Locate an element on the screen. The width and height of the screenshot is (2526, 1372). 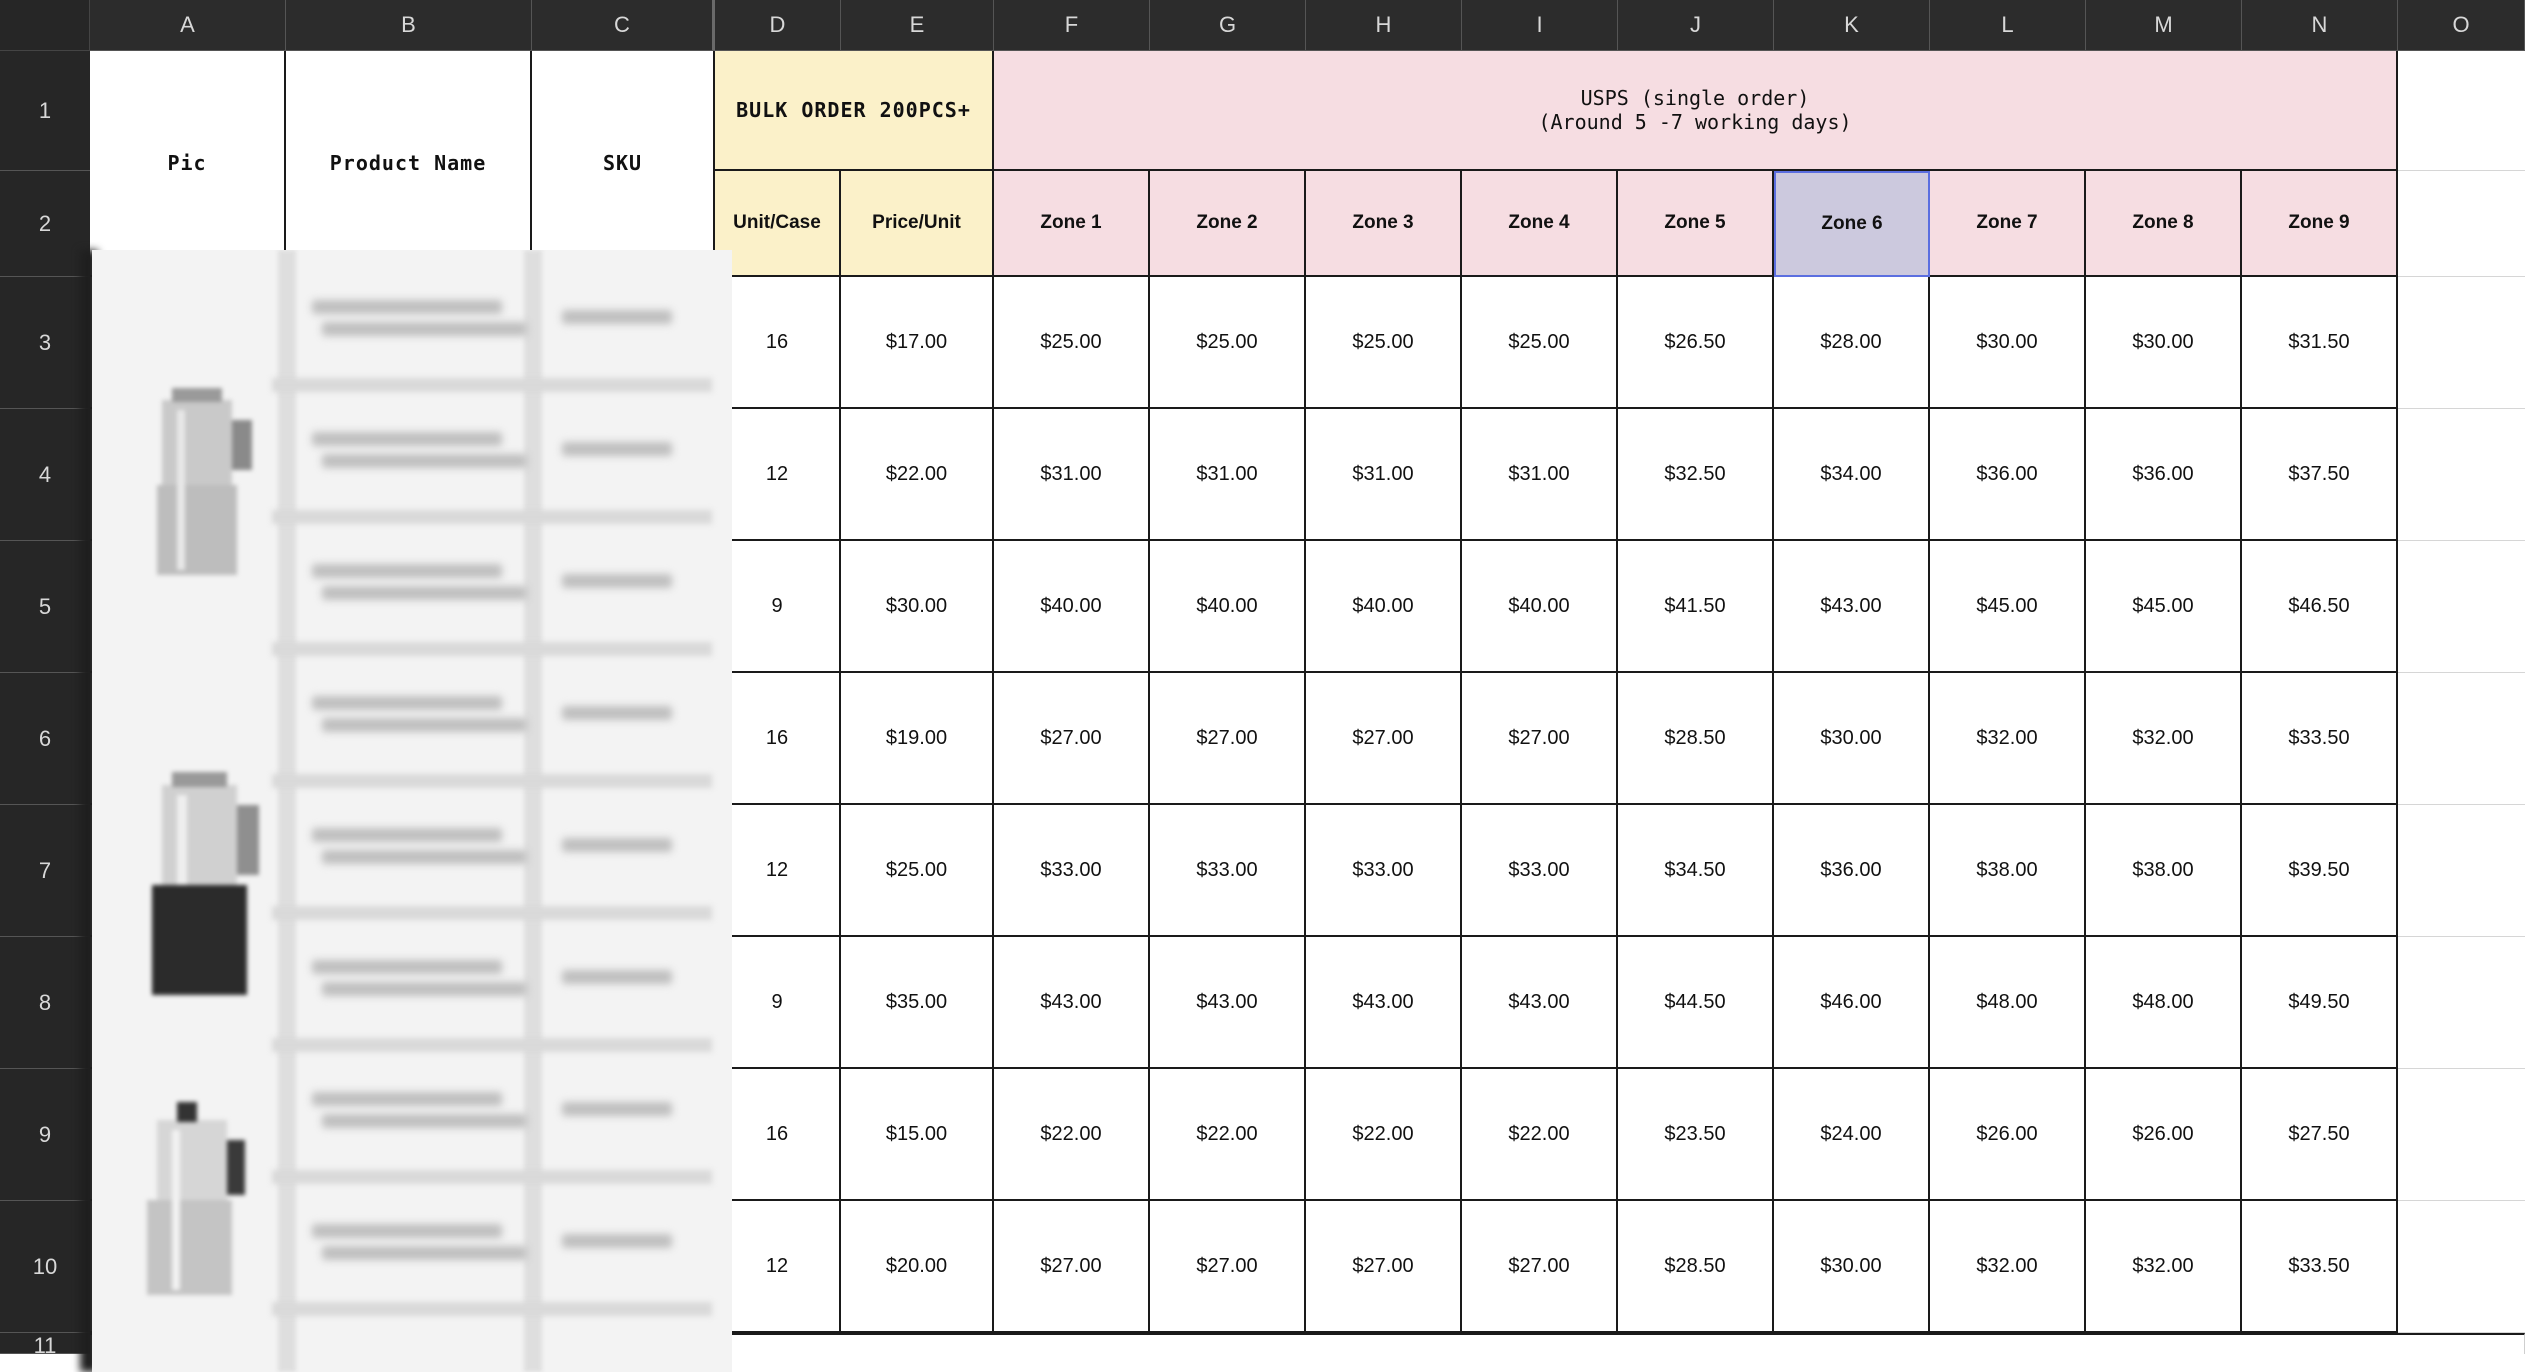
zone-7-price-cell: $36.00 is located at coordinates (2008, 475).